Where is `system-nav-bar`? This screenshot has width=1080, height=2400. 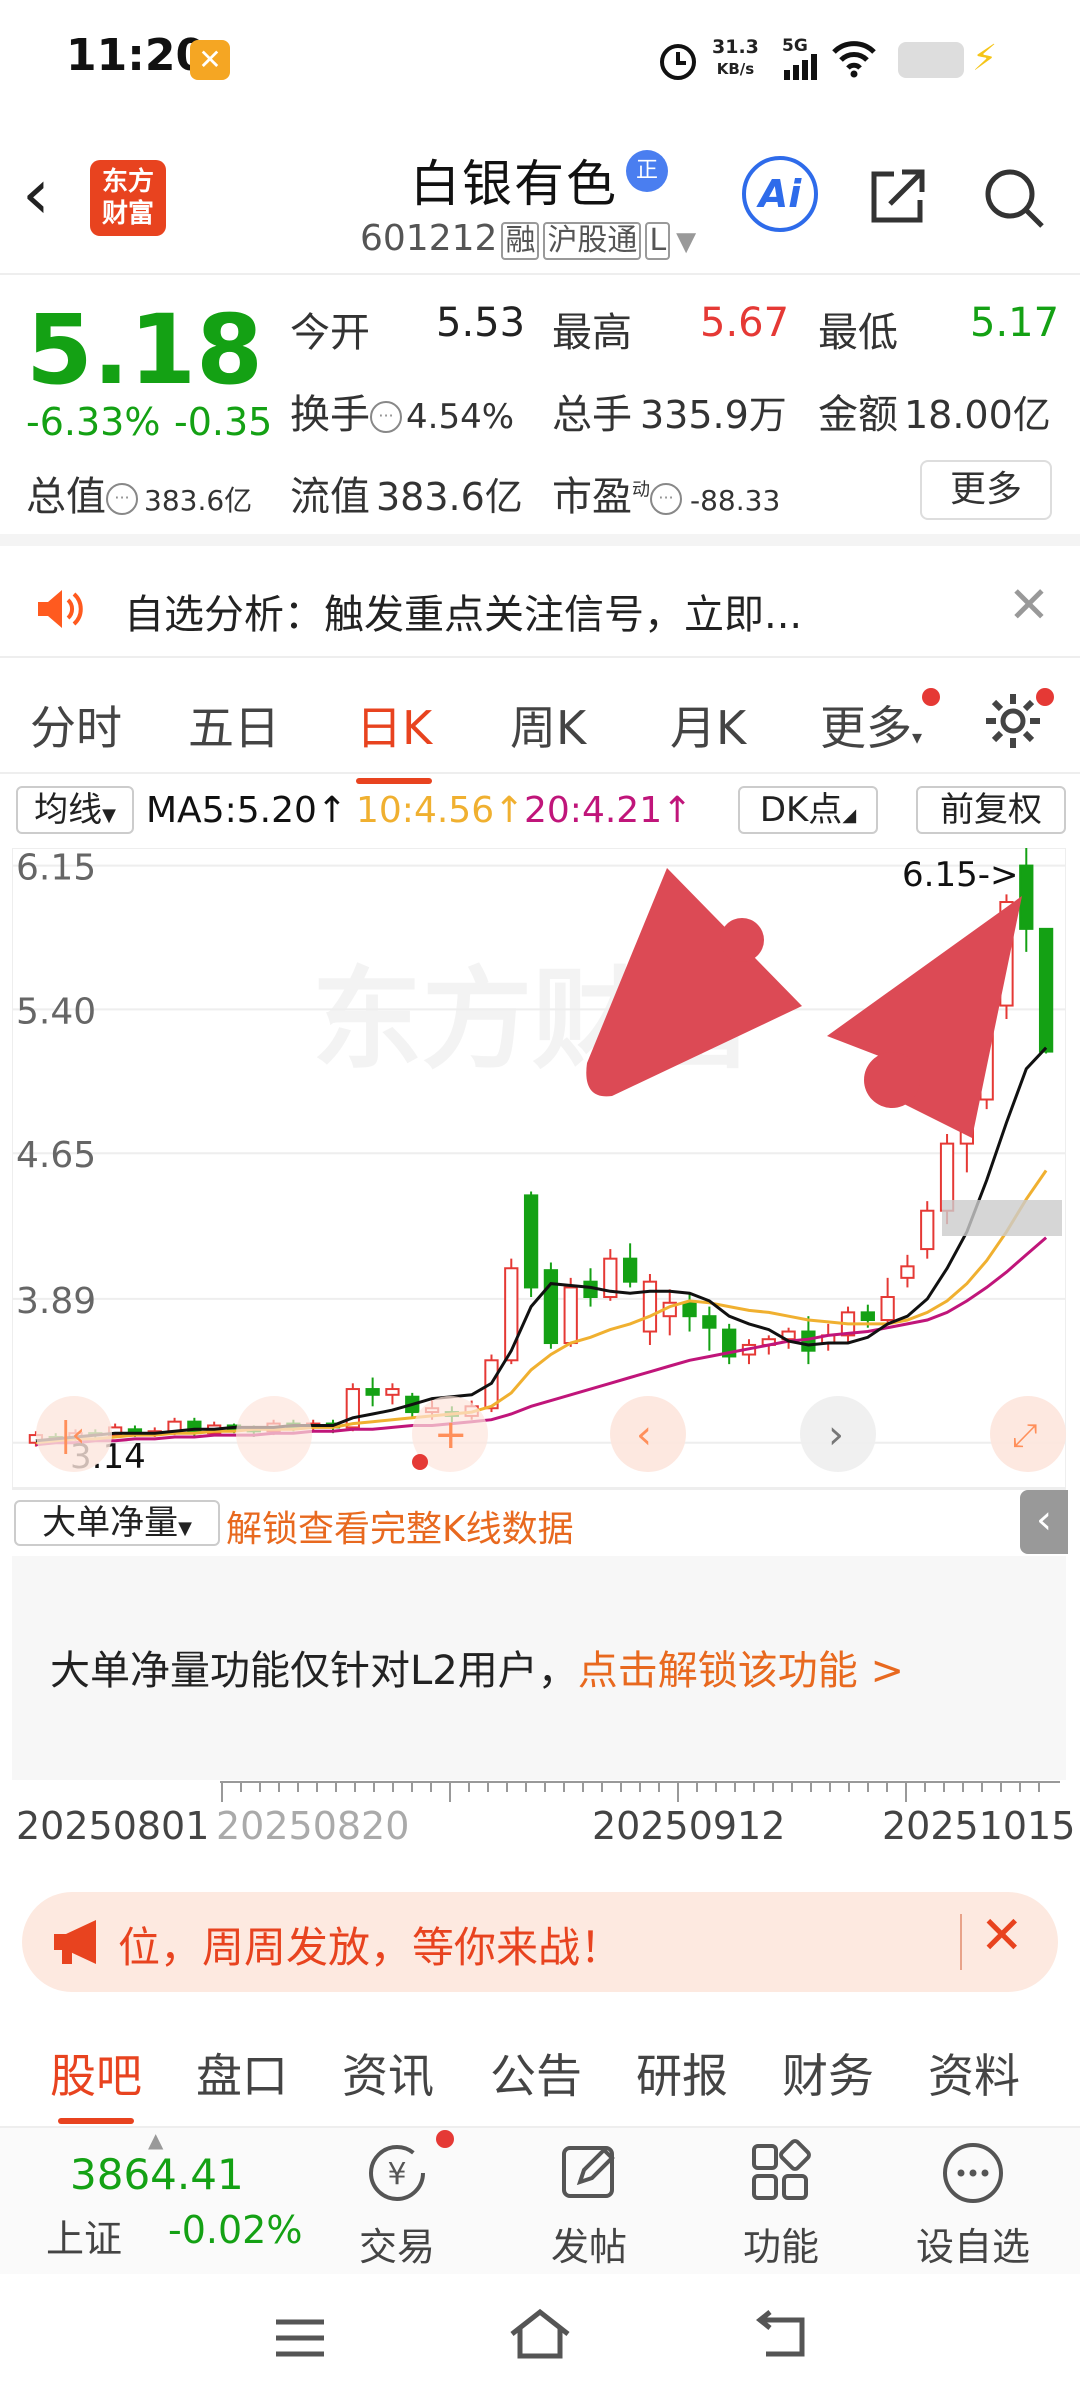
system-nav-bar is located at coordinates (540, 2337).